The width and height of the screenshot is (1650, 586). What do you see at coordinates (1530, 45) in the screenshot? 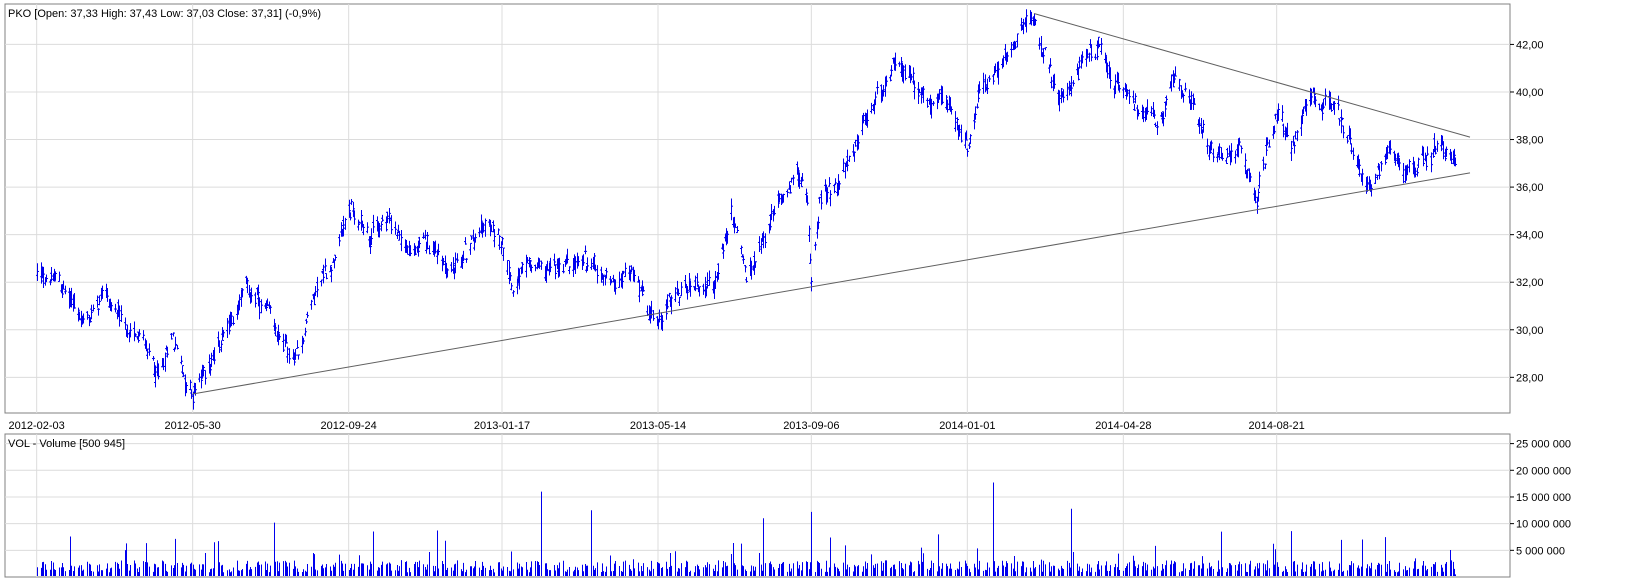
I see `price-y-tick-label: 42,00` at bounding box center [1530, 45].